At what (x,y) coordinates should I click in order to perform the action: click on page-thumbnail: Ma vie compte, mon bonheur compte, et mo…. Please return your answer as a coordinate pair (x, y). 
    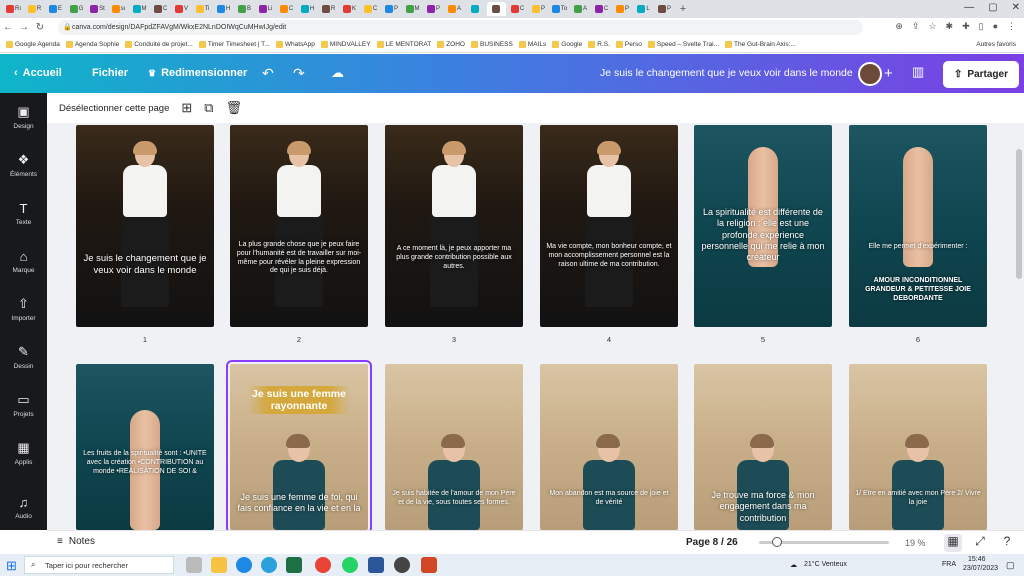
    Looking at the image, I should click on (609, 226).